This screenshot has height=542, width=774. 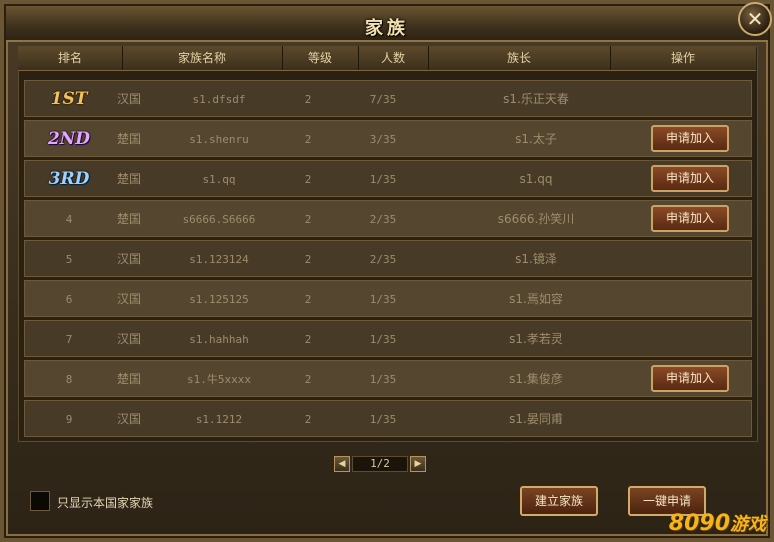 What do you see at coordinates (219, 99) in the screenshot?
I see `cell-name: s1.dfsdf` at bounding box center [219, 99].